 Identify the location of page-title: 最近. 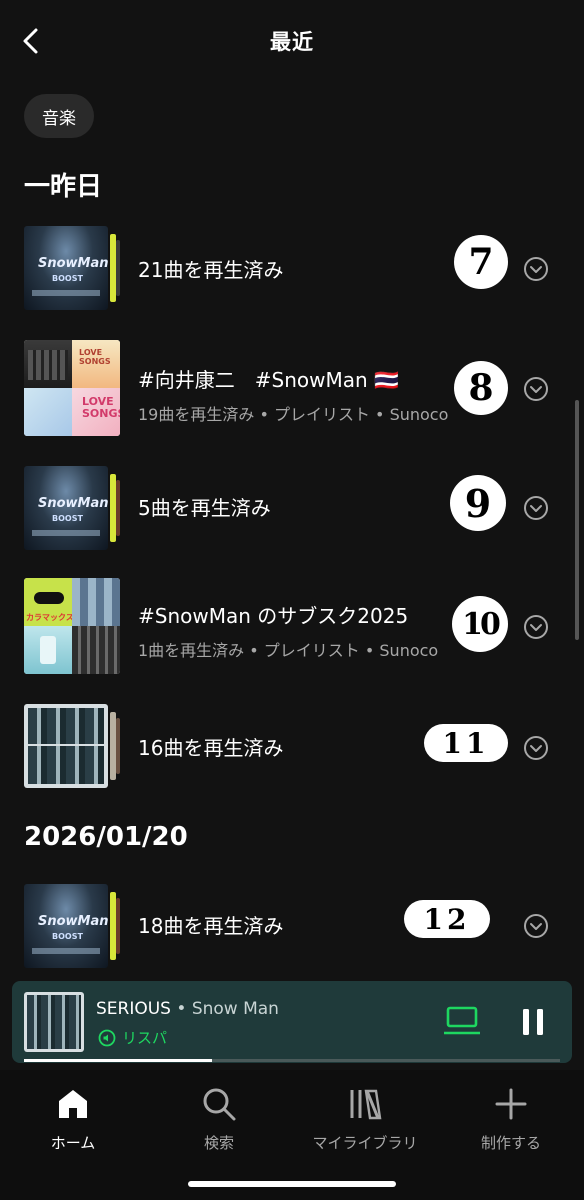
(292, 42).